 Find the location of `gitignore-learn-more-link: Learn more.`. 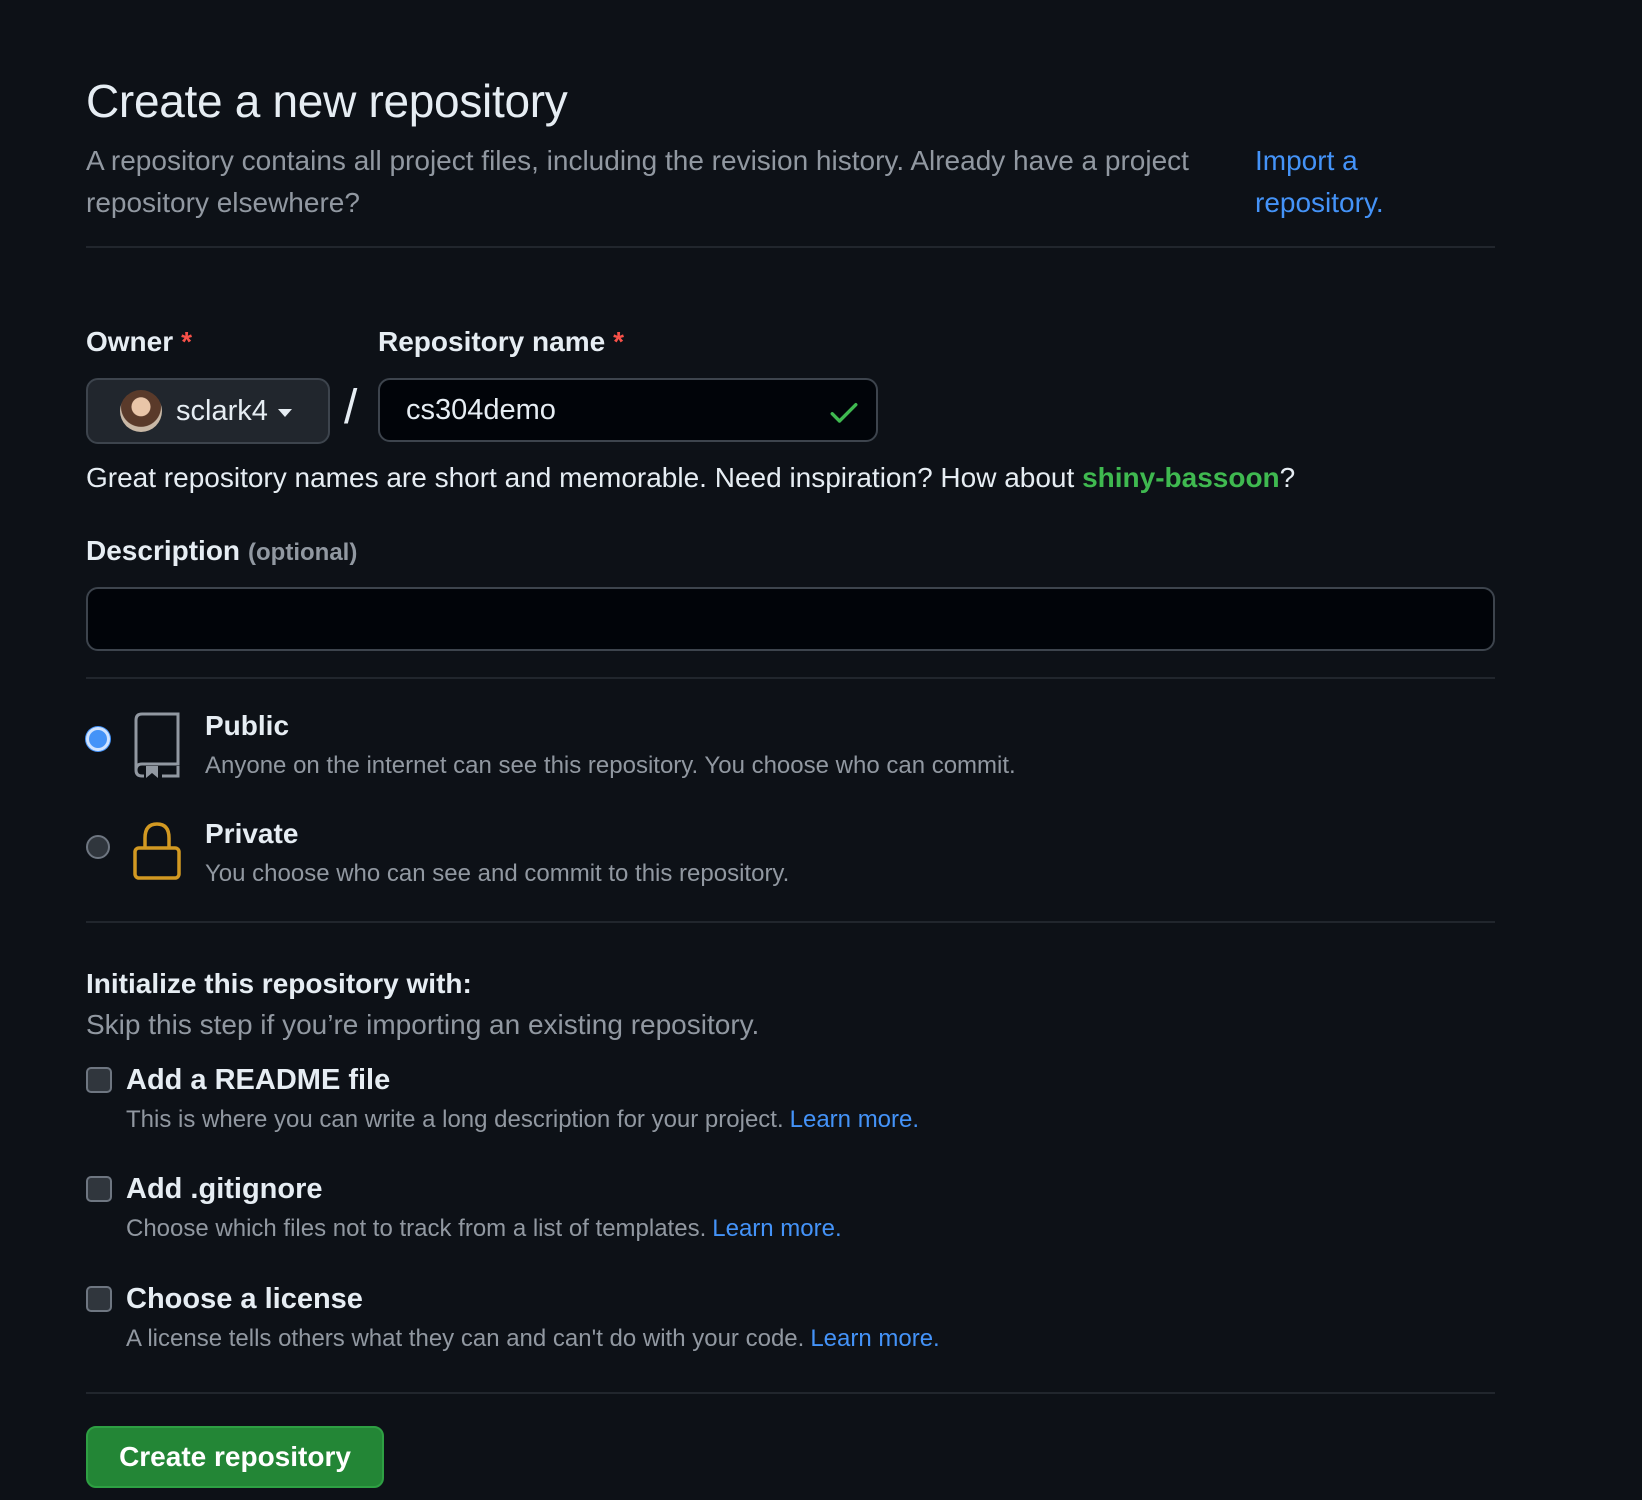

gitignore-learn-more-link: Learn more. is located at coordinates (776, 1228).